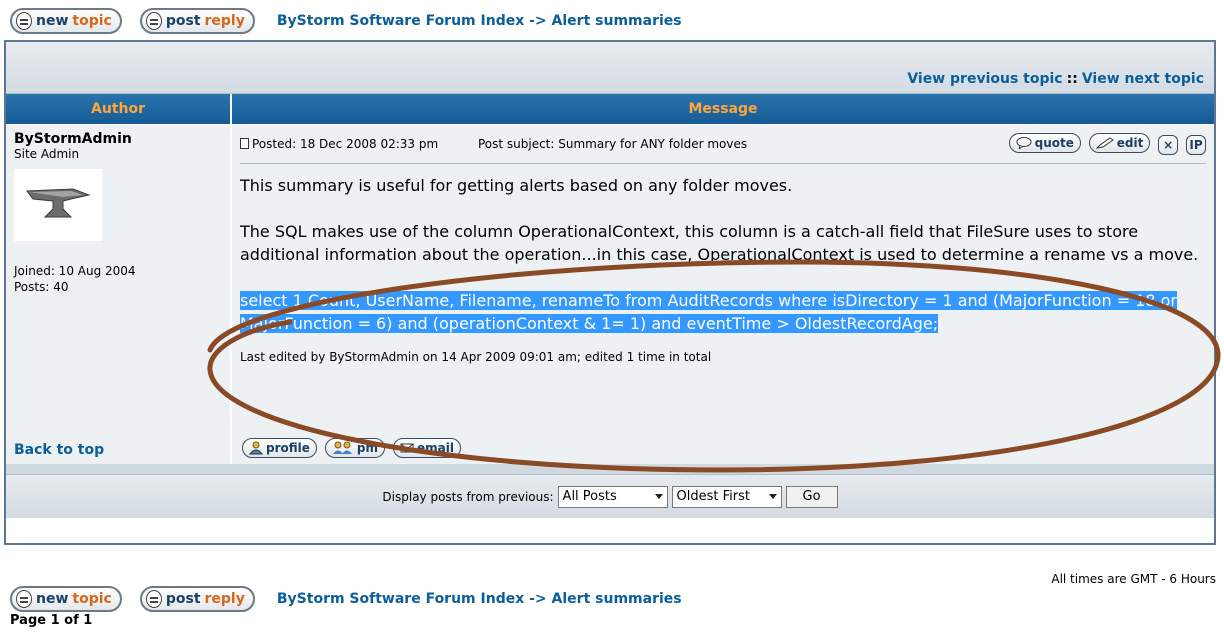 The image size is (1224, 633). What do you see at coordinates (723, 109) in the screenshot?
I see `message-column-header: Message` at bounding box center [723, 109].